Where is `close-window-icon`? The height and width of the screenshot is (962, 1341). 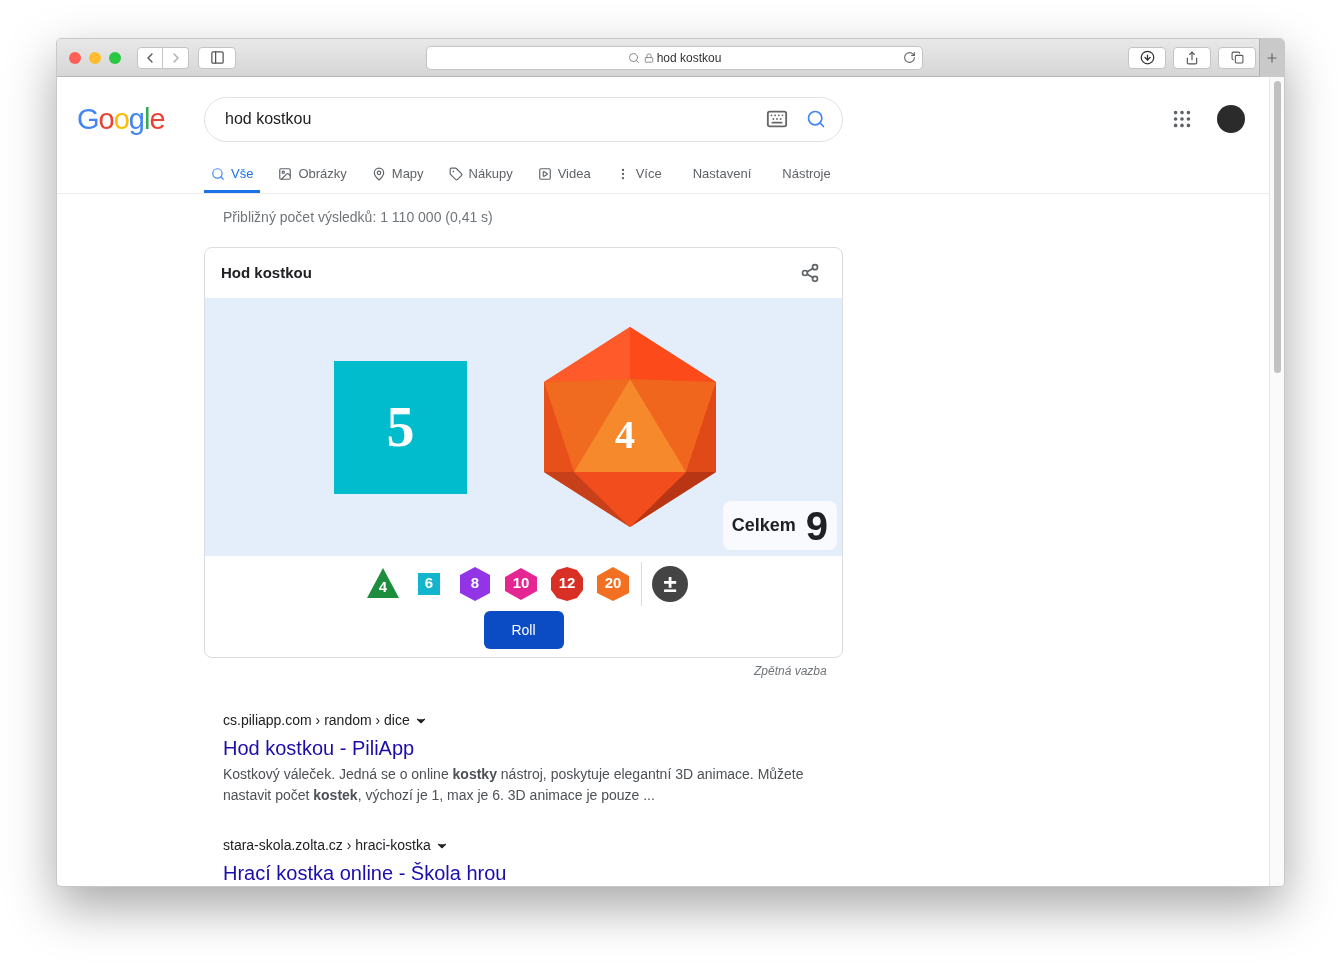 close-window-icon is located at coordinates (75, 57).